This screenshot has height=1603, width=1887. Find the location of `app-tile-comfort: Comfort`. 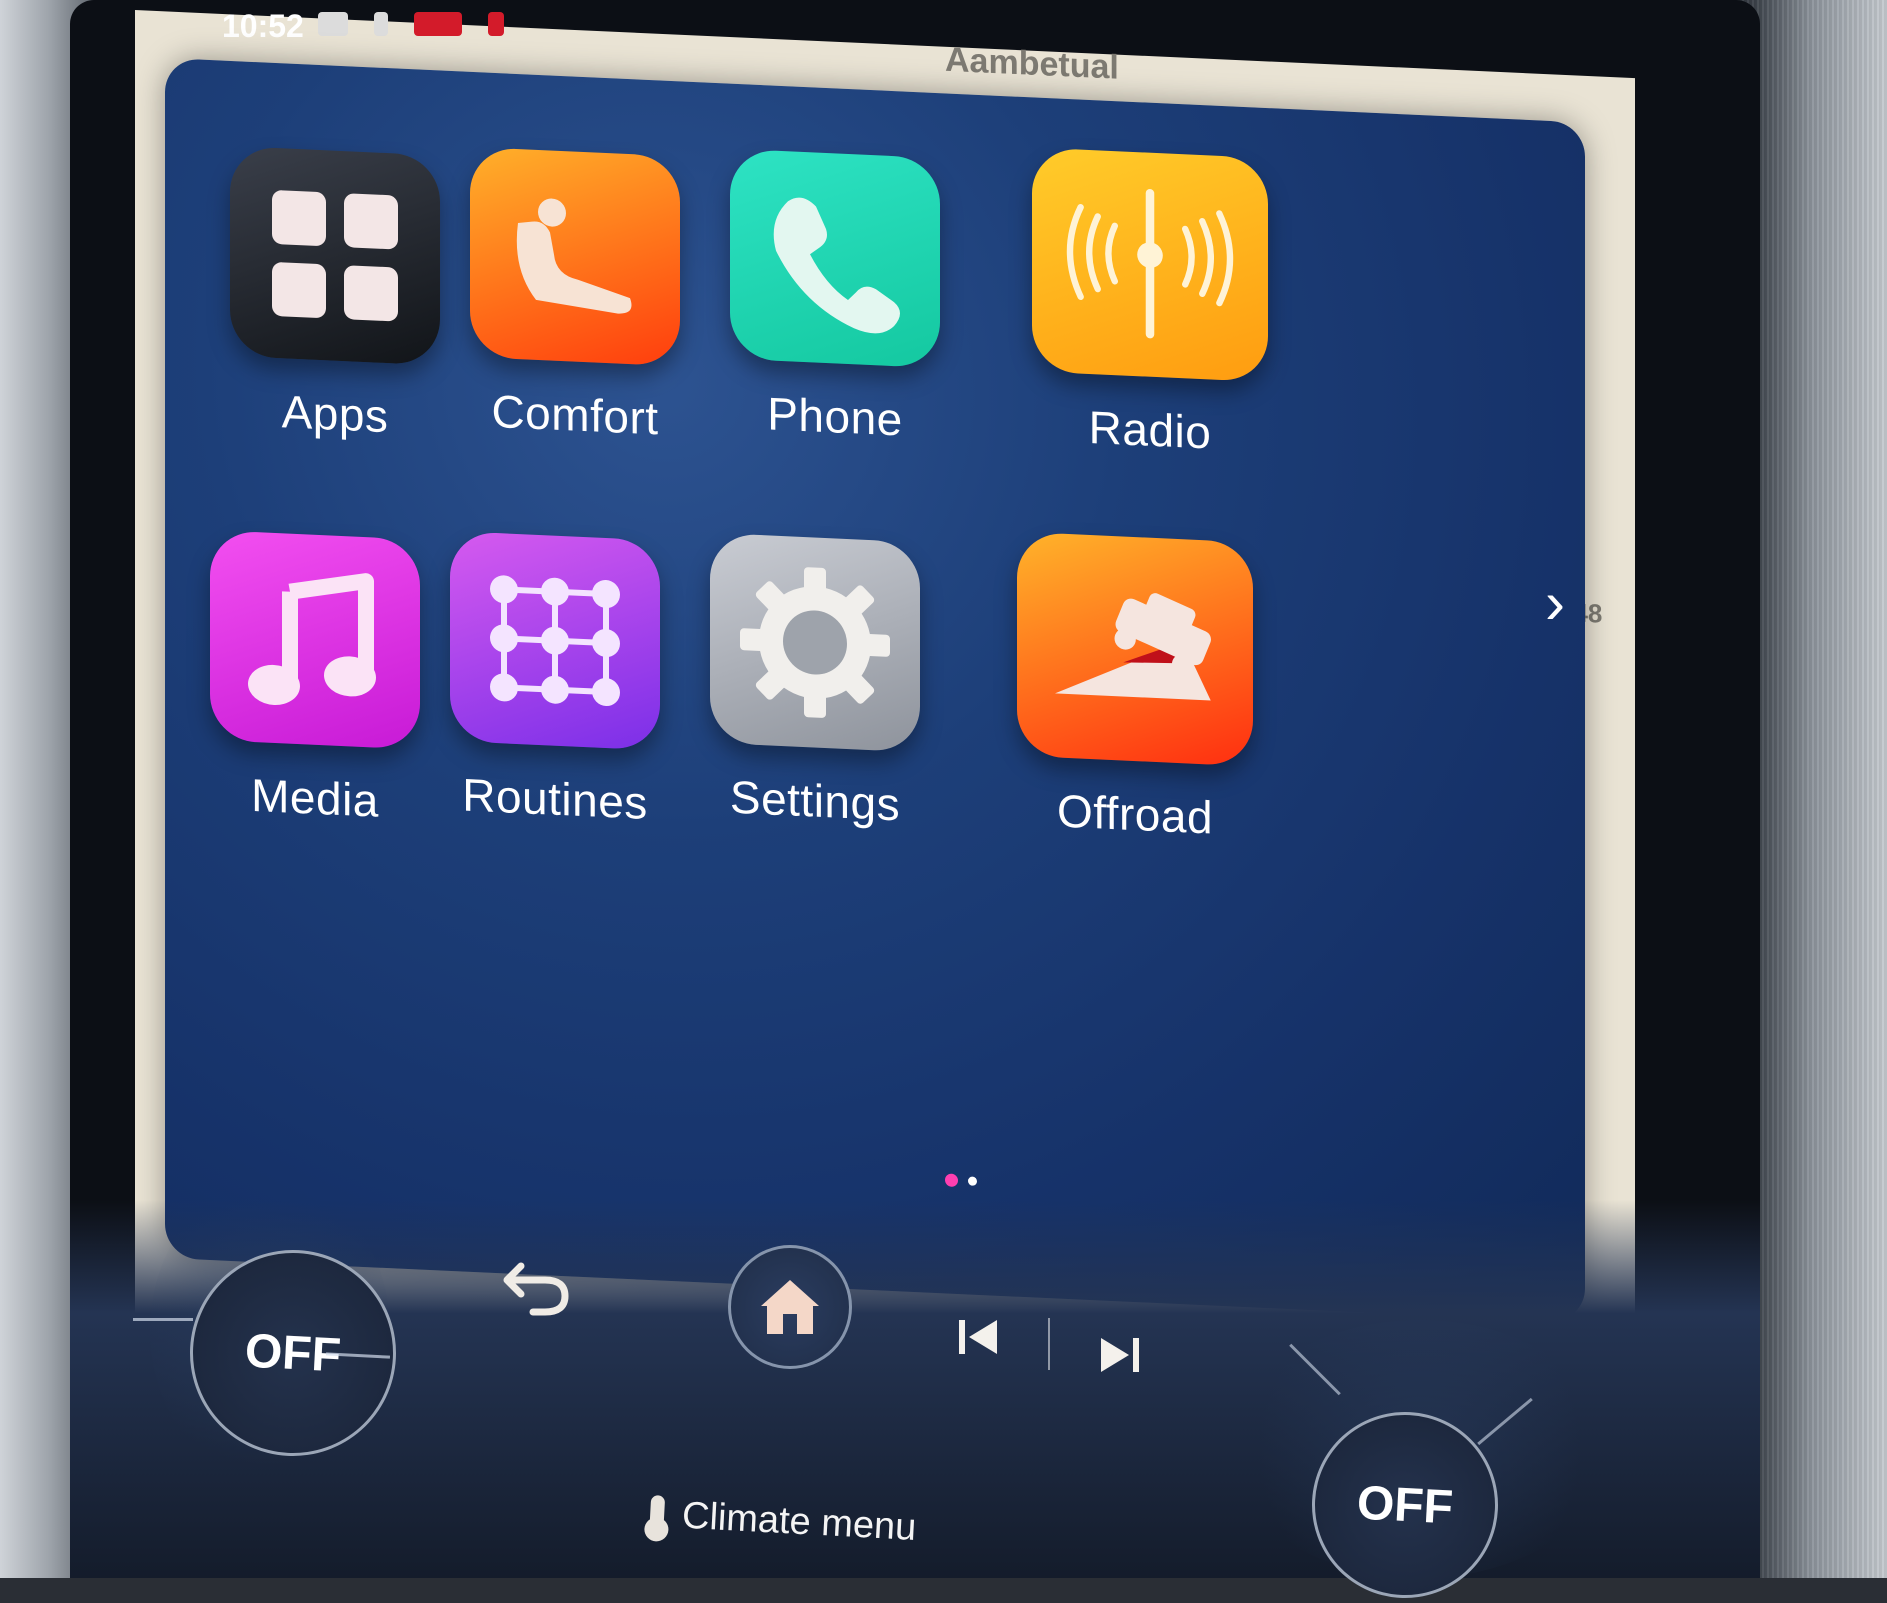

app-tile-comfort: Comfort is located at coordinates (575, 296).